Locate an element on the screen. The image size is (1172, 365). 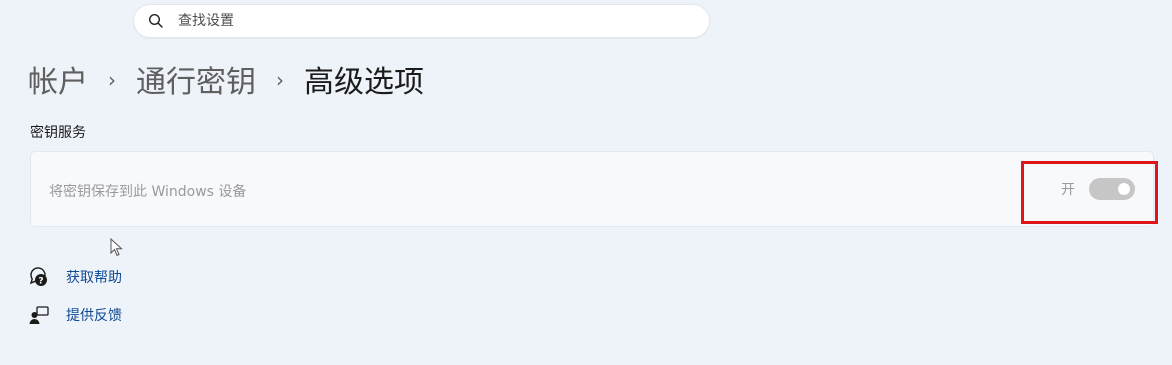
feedback-icon is located at coordinates (39, 315).